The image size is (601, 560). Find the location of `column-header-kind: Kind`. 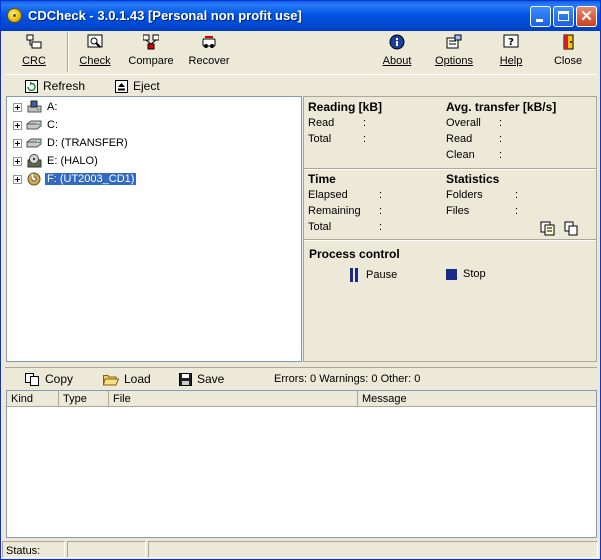

column-header-kind: Kind is located at coordinates (33, 399).